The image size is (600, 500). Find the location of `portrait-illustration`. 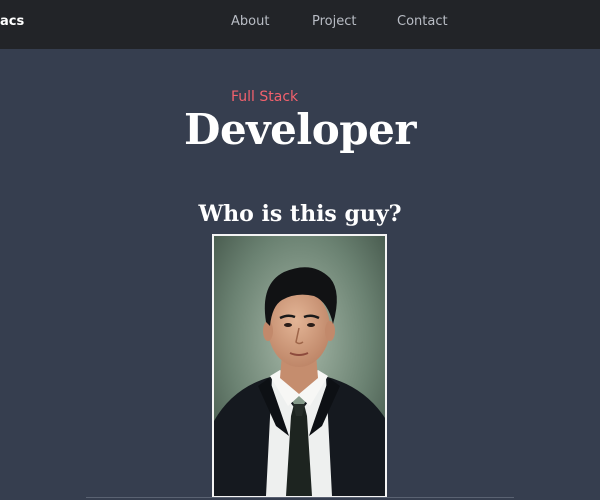

portrait-illustration is located at coordinates (299, 366).